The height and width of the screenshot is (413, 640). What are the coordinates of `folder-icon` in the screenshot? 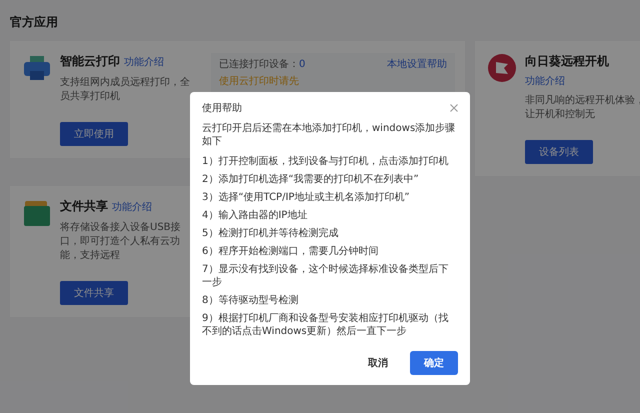 It's located at (37, 213).